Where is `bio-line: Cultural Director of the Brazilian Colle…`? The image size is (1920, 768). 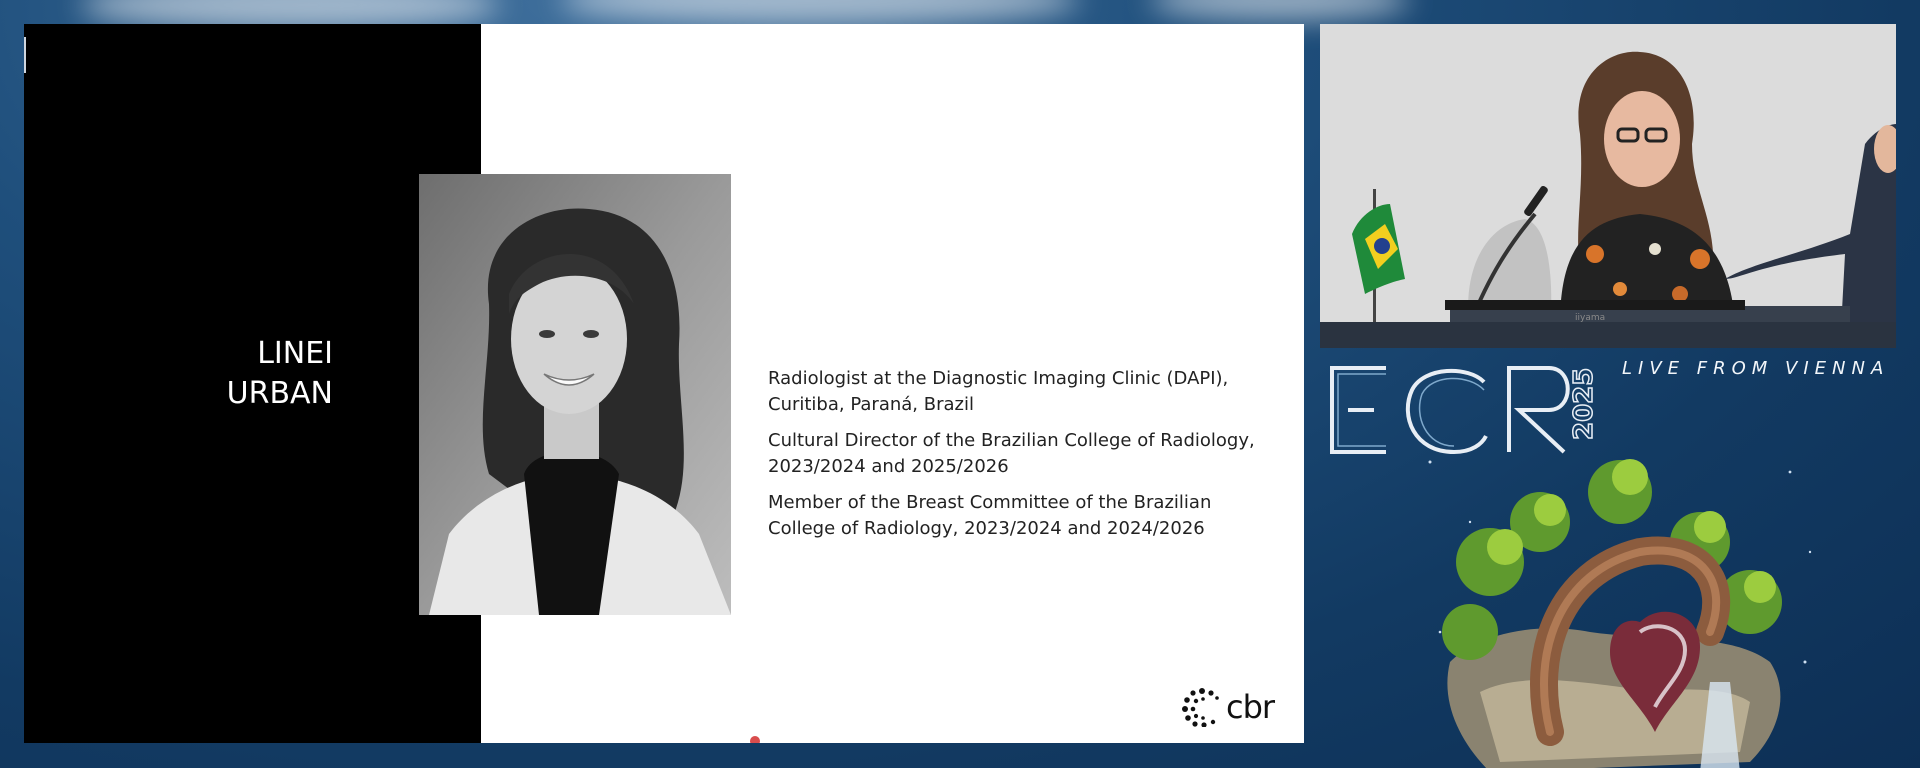 bio-line: Cultural Director of the Brazilian Colle… is located at coordinates (1011, 453).